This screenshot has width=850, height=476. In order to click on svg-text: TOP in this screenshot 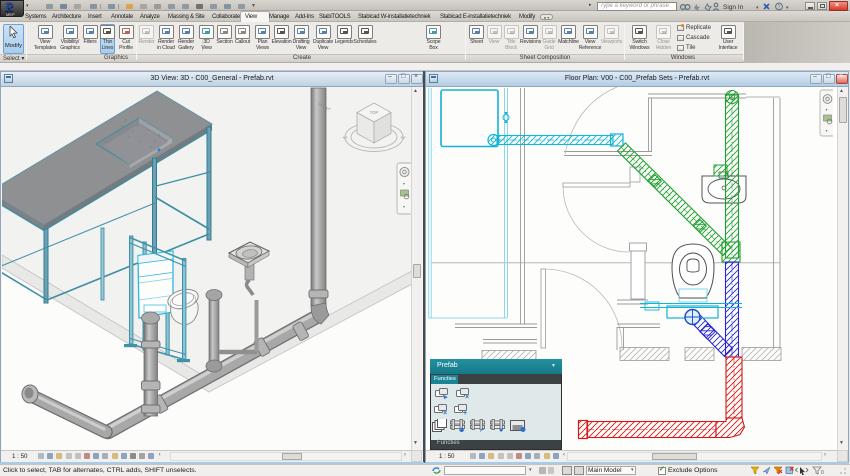, I will do `click(374, 112)`.